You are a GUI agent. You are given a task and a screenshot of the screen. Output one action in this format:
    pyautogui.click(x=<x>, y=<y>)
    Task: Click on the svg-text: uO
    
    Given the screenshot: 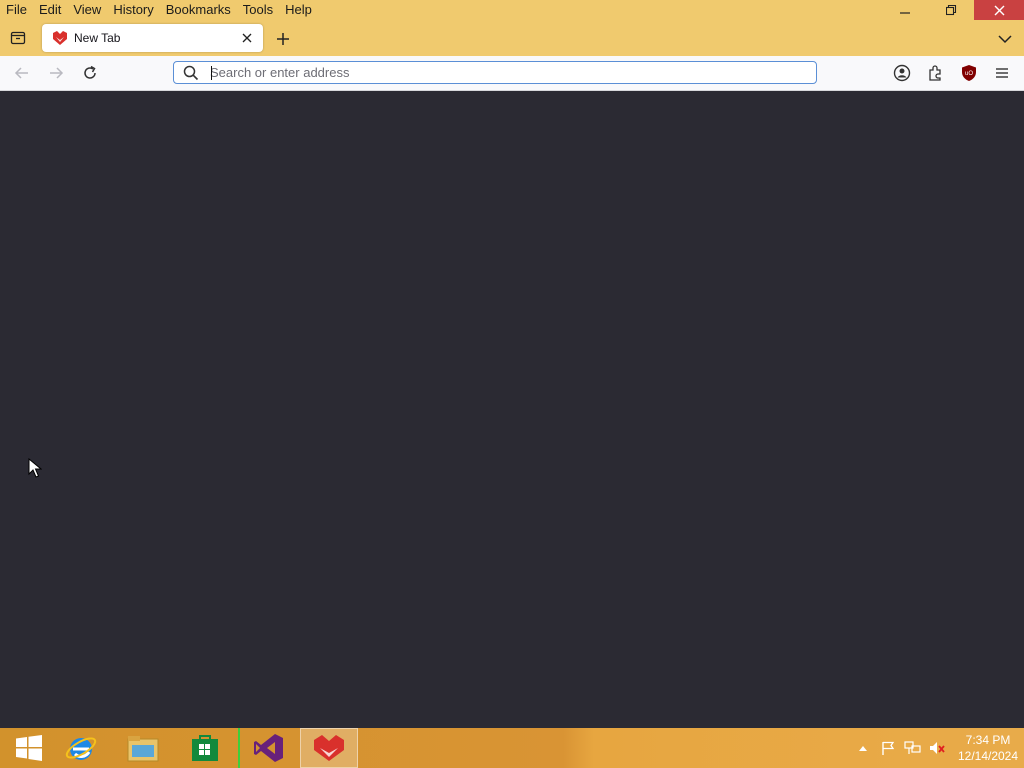 What is the action you would take?
    pyautogui.click(x=969, y=74)
    